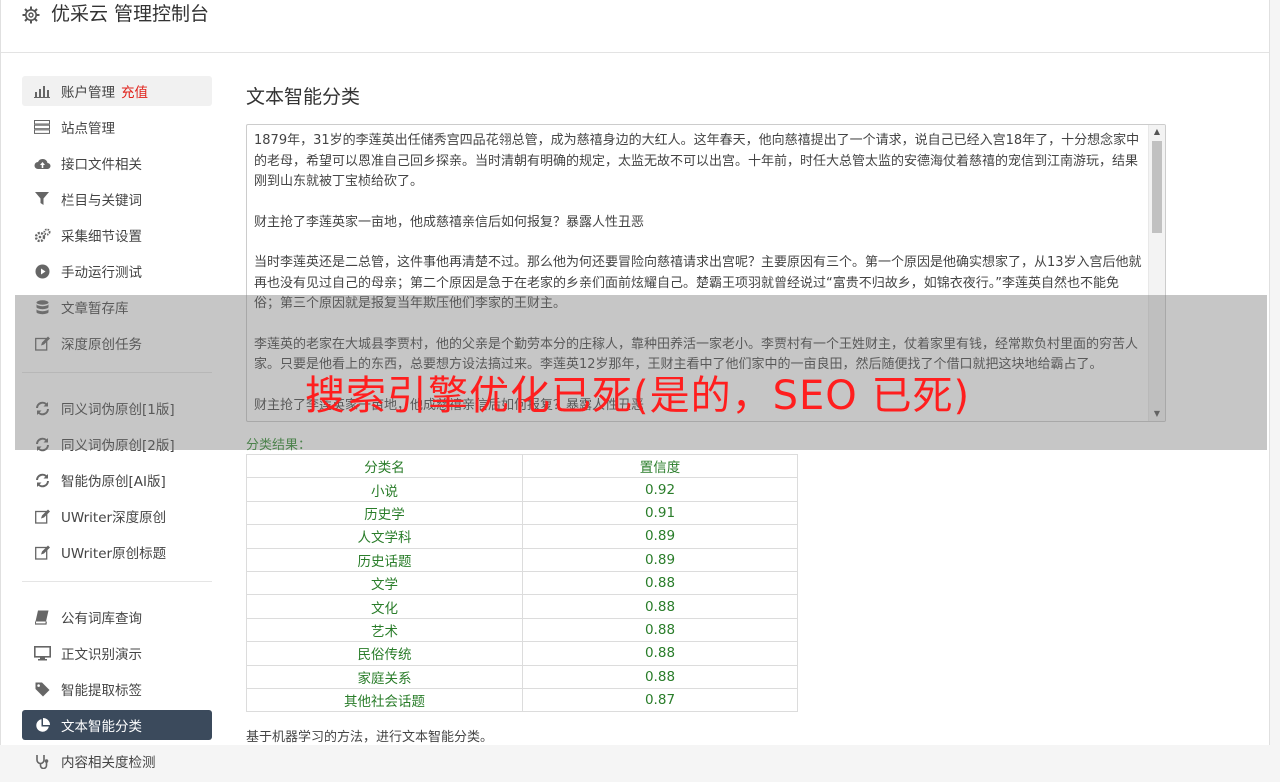 Image resolution: width=1280 pixels, height=782 pixels. I want to click on sidebar-item-public-lexicon: 公有词库查询, so click(117, 617).